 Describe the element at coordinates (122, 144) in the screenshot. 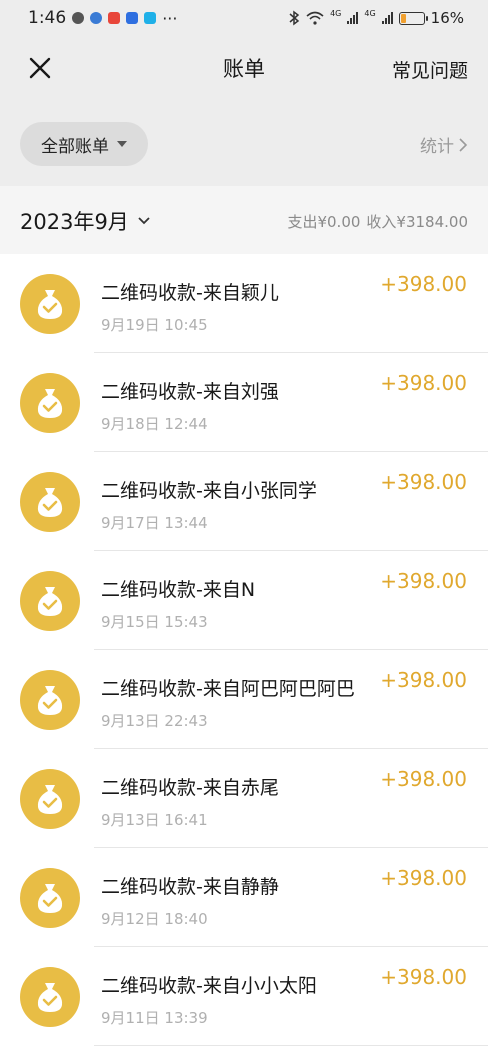

I see `caret-down-icon` at that location.